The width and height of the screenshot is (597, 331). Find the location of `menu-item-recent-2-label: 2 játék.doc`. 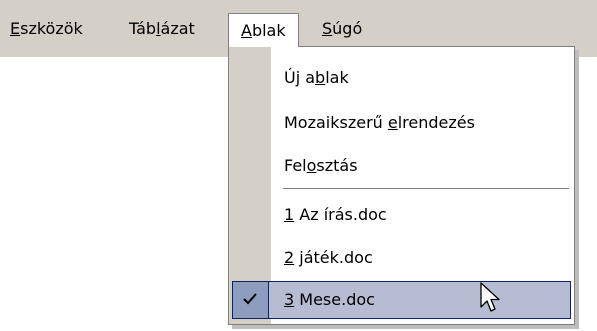

menu-item-recent-2-label: 2 játék.doc is located at coordinates (328, 258).